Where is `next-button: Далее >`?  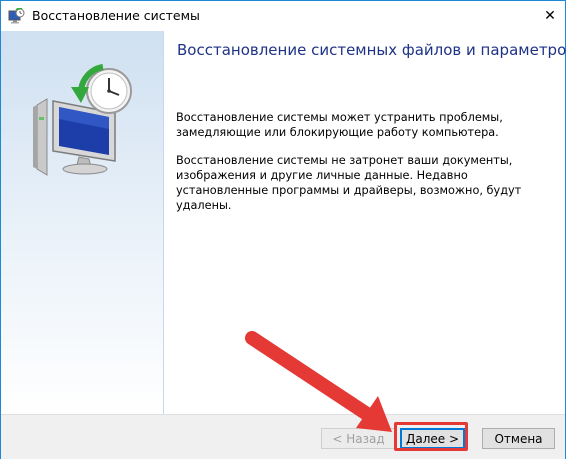
next-button: Далее > is located at coordinates (432, 438).